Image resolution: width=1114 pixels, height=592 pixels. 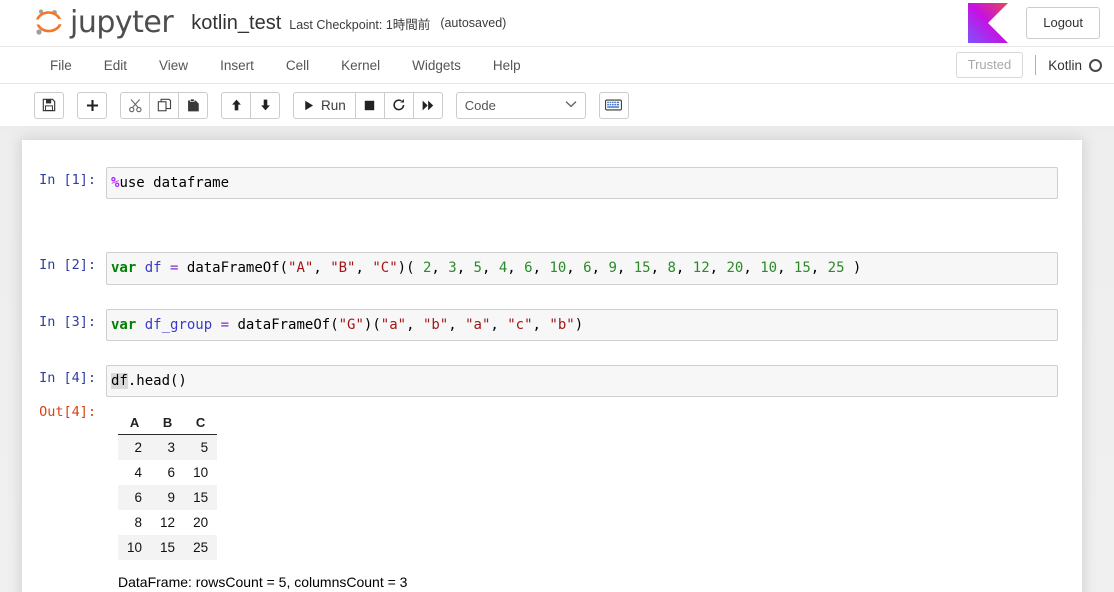 What do you see at coordinates (507, 65) in the screenshot?
I see `menu-help: Help` at bounding box center [507, 65].